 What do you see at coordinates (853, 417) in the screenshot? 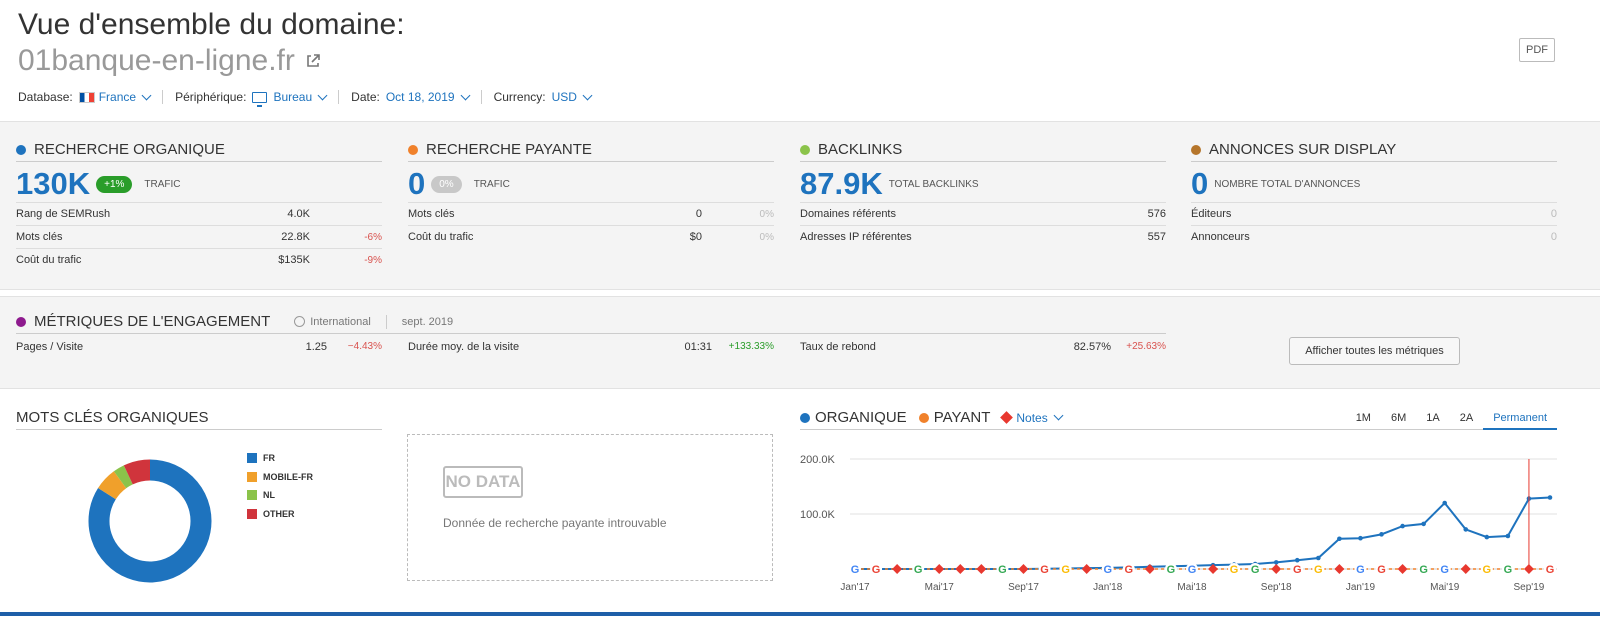
I see `trend-legend-organic: ORGANIQUE` at bounding box center [853, 417].